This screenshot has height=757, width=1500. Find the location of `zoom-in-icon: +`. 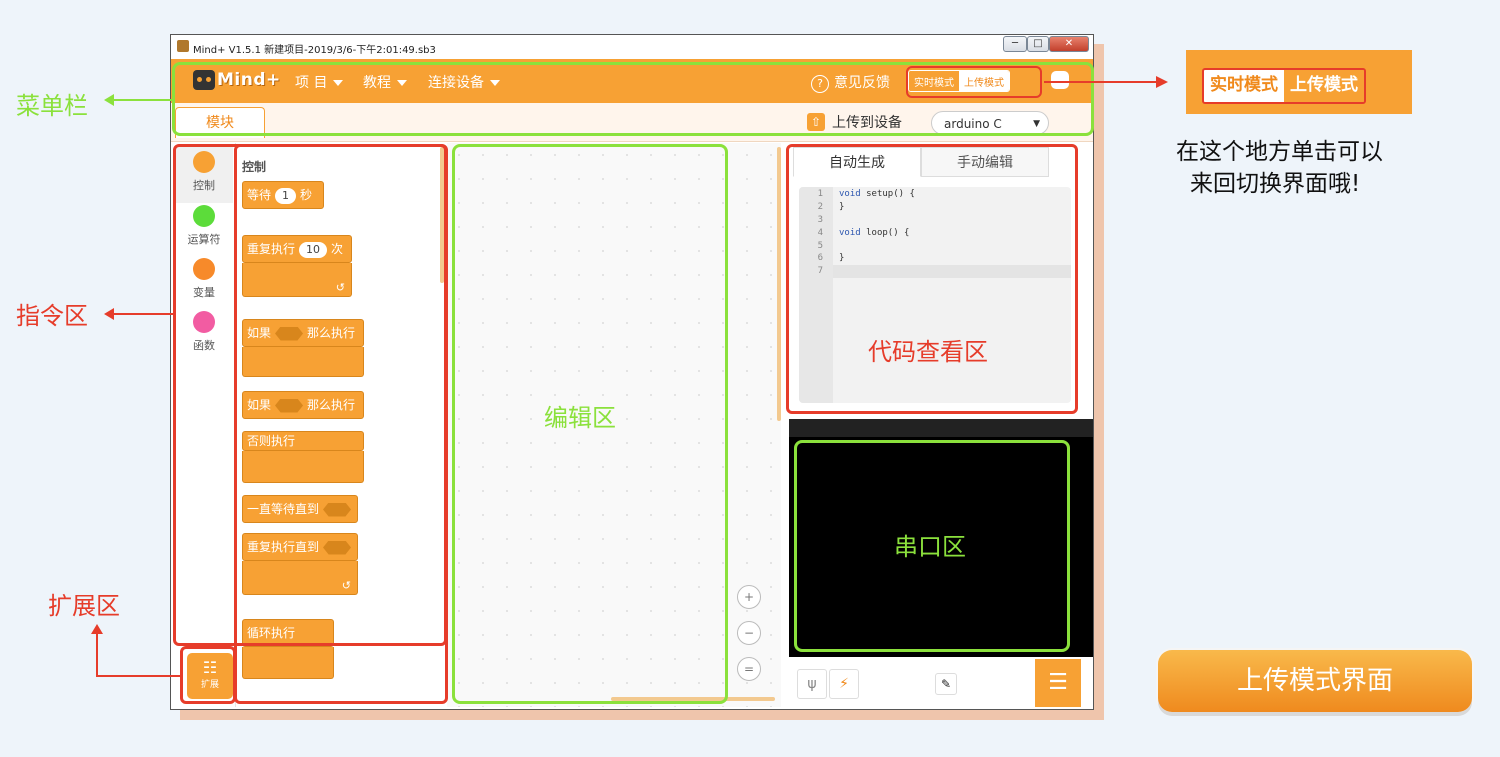

zoom-in-icon: + is located at coordinates (749, 597).